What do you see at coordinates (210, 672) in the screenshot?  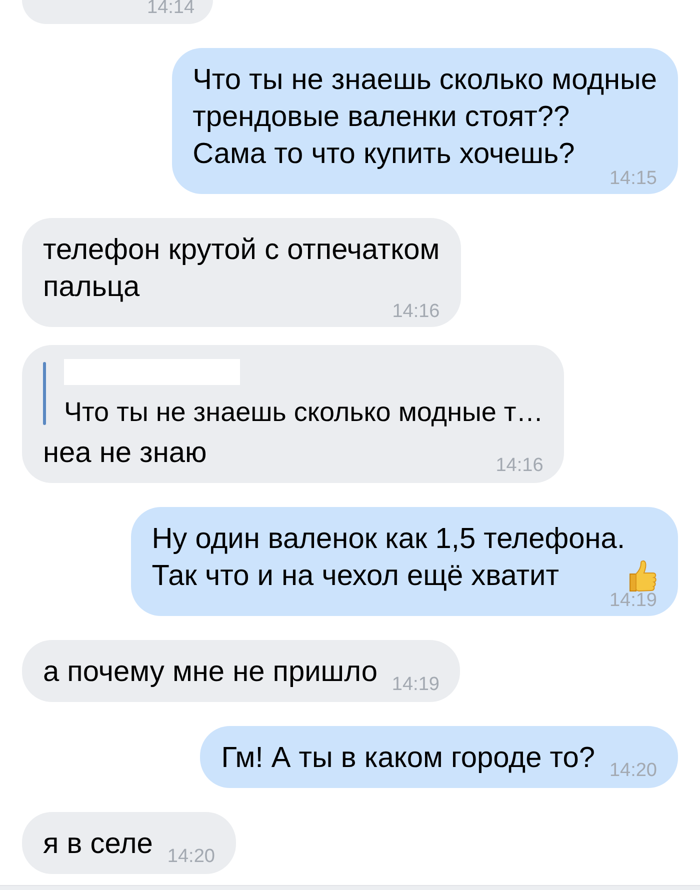 I see `message-text: а почему мне не пришло` at bounding box center [210, 672].